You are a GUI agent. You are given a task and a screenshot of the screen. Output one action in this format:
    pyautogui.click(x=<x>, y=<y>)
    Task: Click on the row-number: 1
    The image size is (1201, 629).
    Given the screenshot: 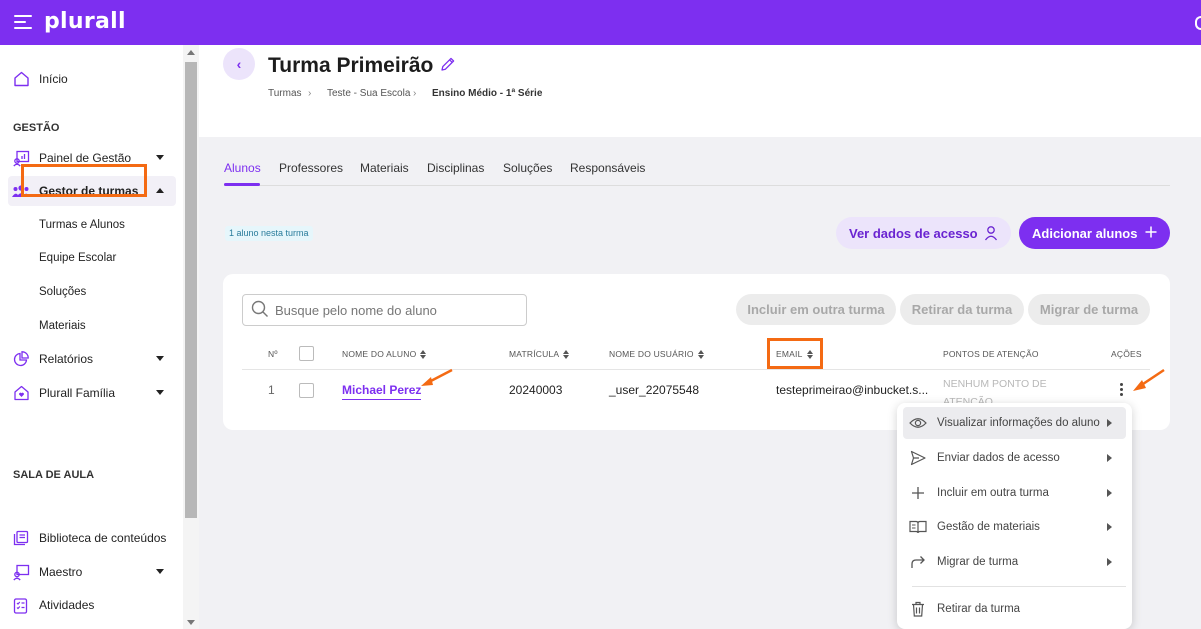 What is the action you would take?
    pyautogui.click(x=271, y=390)
    